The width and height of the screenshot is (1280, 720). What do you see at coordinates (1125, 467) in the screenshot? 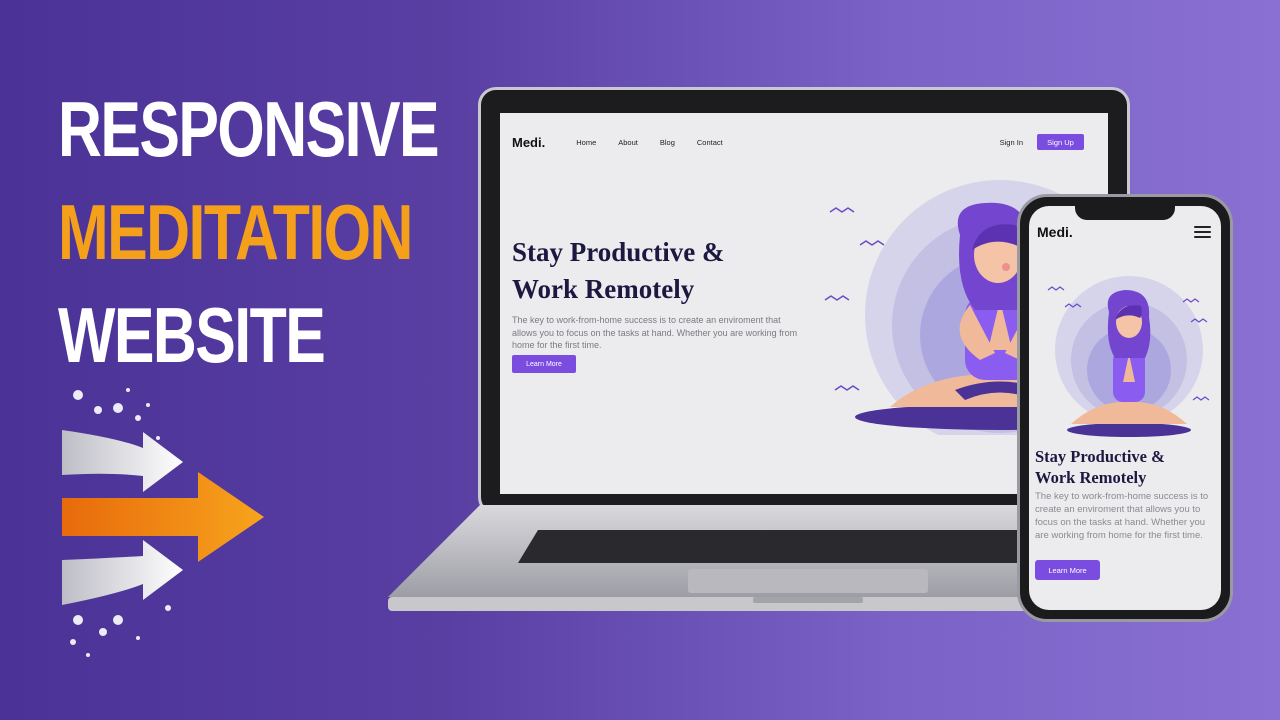
I see `mobile-hero-title: Stay Productive & Work Remotely` at bounding box center [1125, 467].